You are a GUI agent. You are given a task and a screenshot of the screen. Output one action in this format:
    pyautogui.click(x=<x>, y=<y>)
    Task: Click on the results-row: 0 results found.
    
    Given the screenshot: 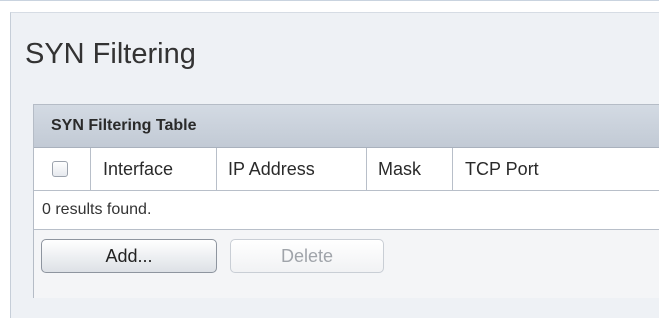 What is the action you would take?
    pyautogui.click(x=346, y=210)
    